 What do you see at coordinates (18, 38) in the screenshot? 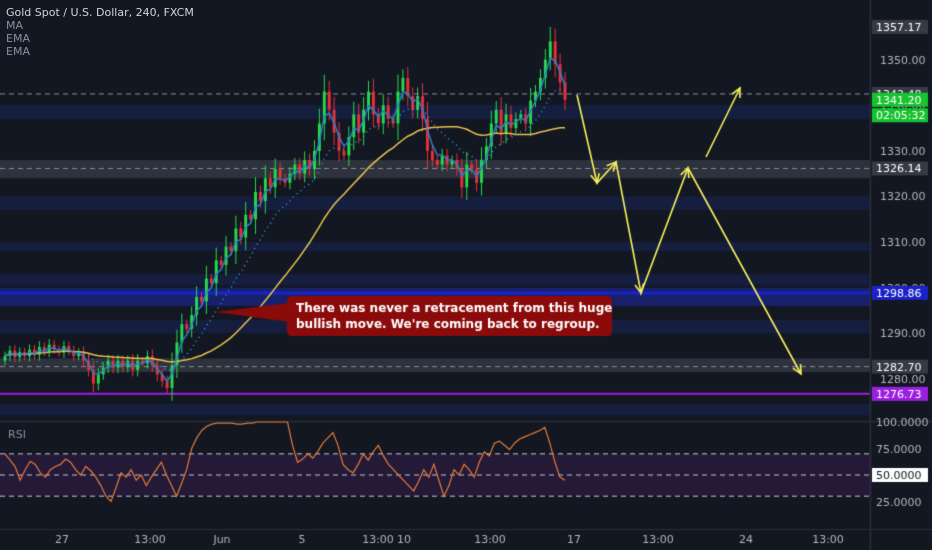
I see `indicator-ema-1: EMA` at bounding box center [18, 38].